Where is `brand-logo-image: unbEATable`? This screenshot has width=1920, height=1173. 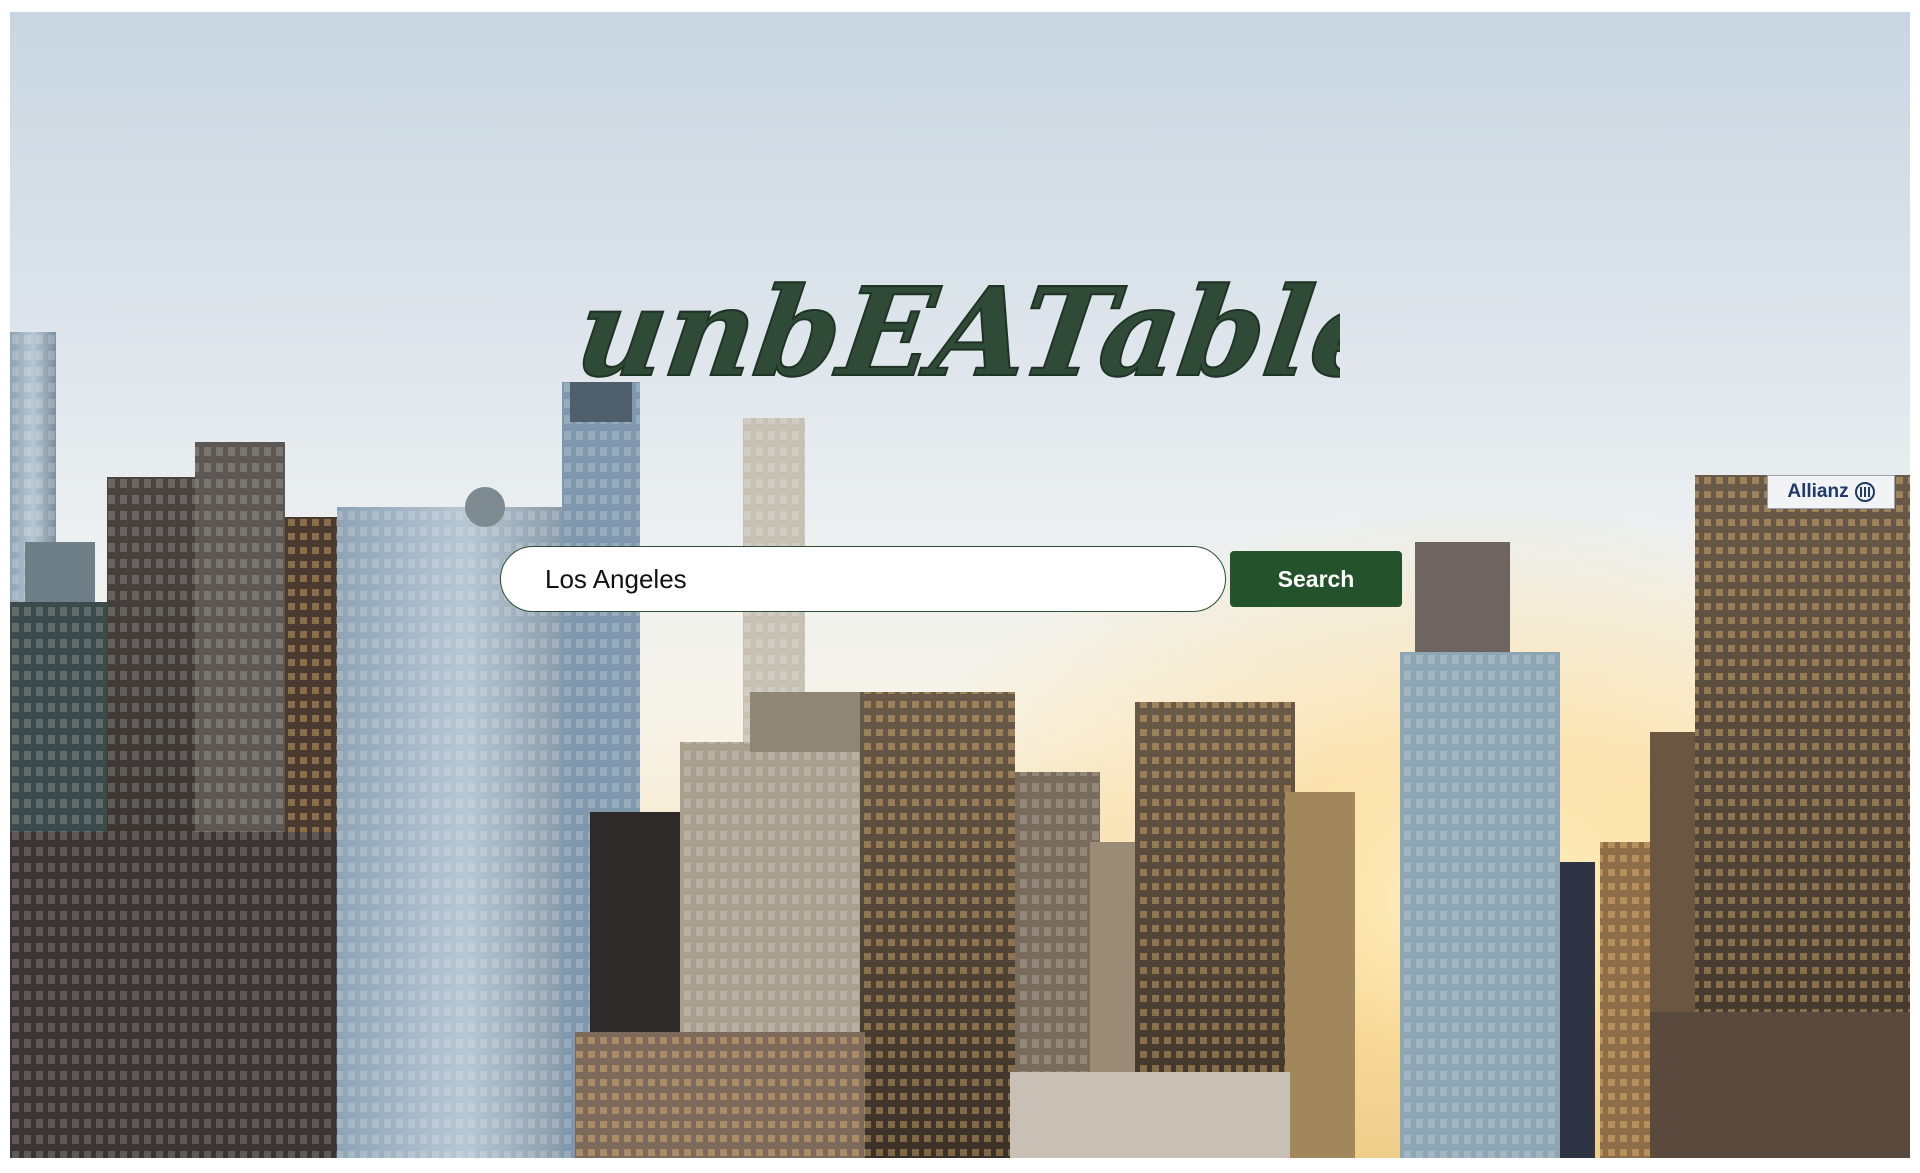
brand-logo-image: unbEATable is located at coordinates (983, 332).